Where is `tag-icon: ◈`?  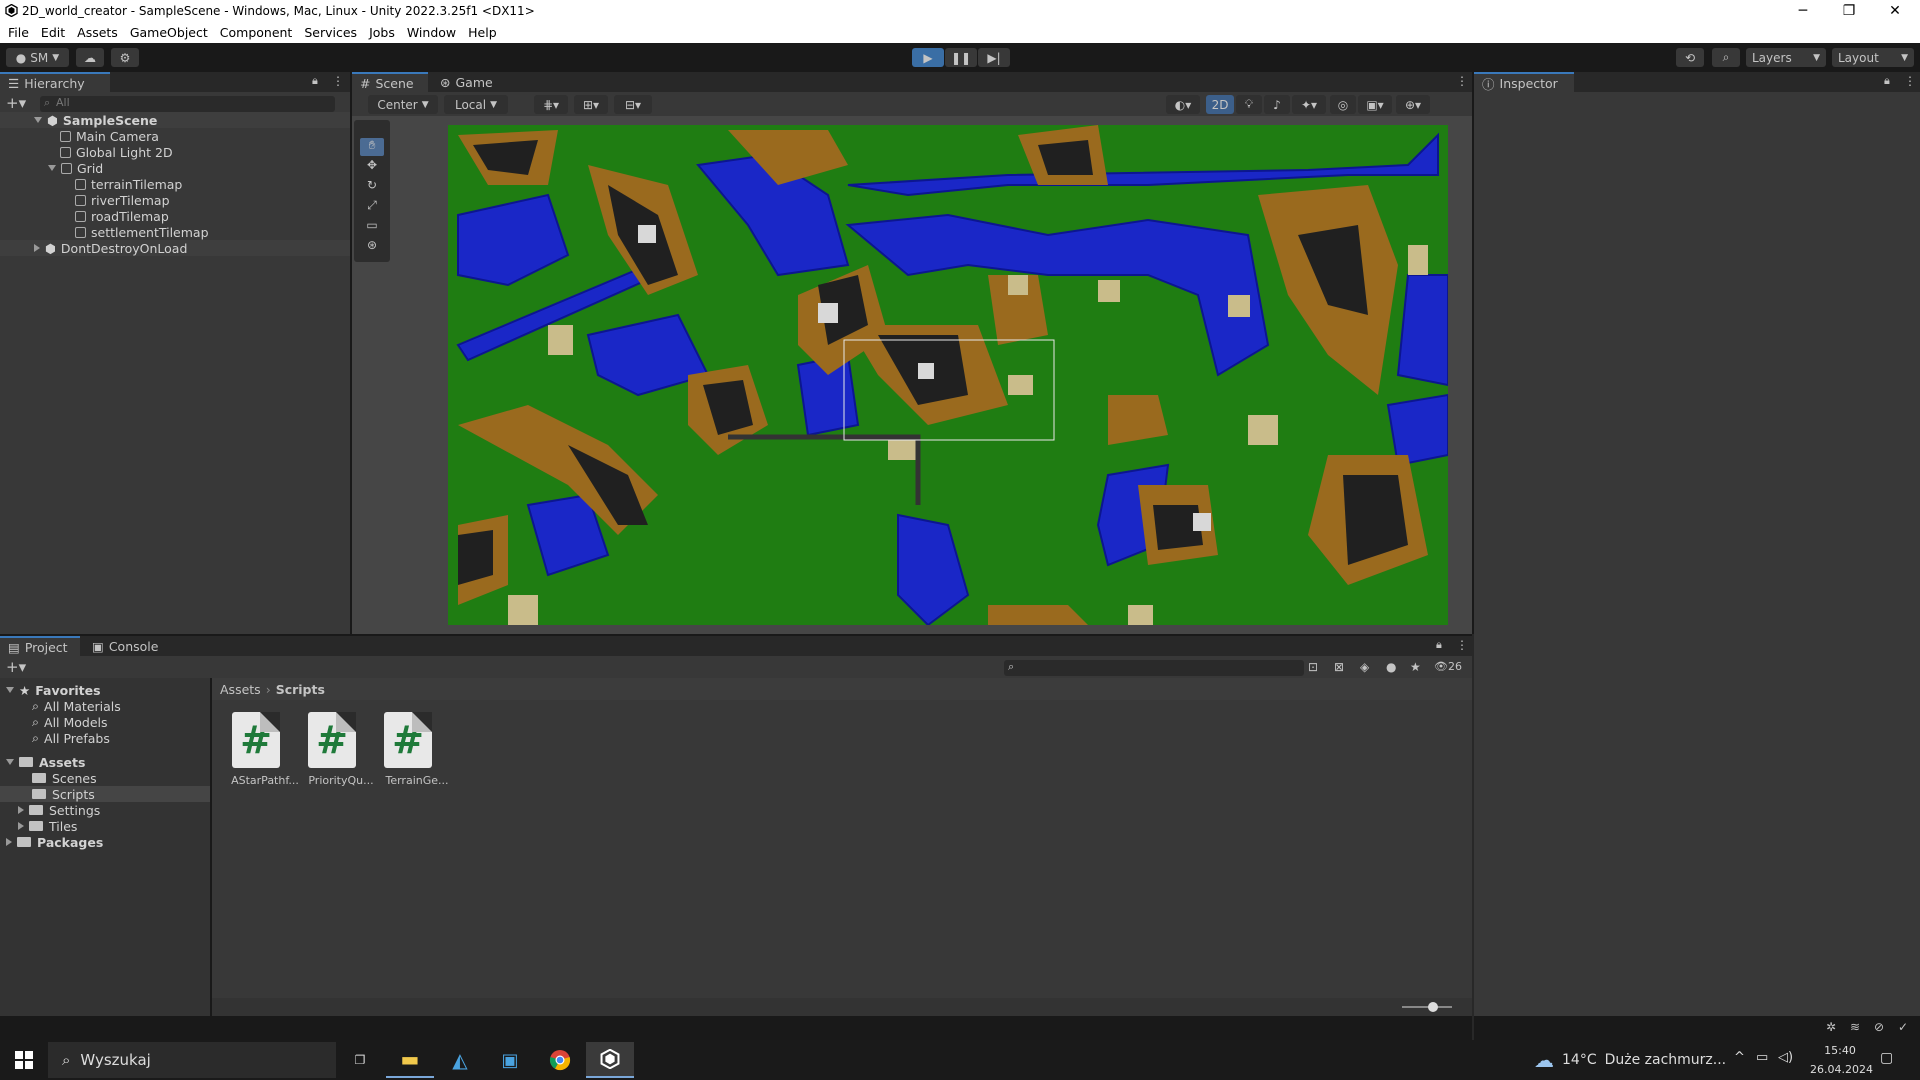
tag-icon: ◈ is located at coordinates (1364, 667).